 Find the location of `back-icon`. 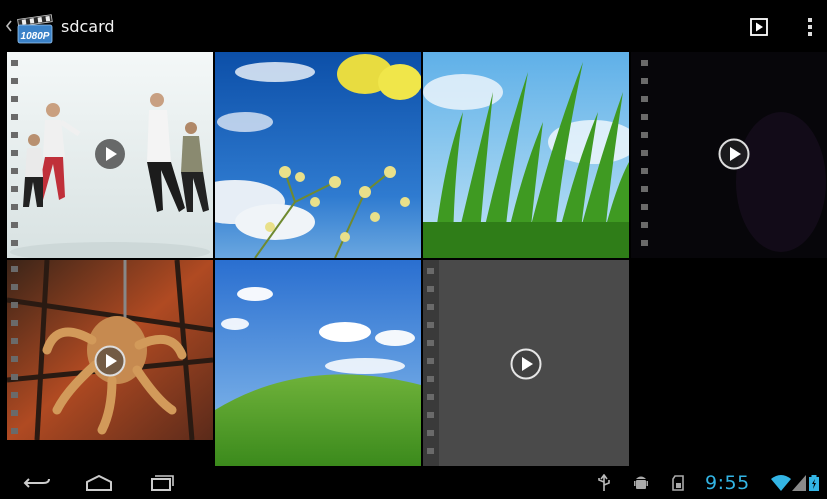

back-icon is located at coordinates (36, 483).